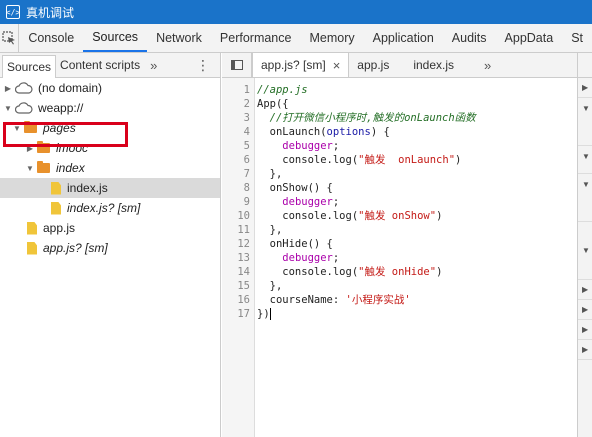 The image size is (592, 437). What do you see at coordinates (373, 65) in the screenshot?
I see `editor-tab-app-js: app.js` at bounding box center [373, 65].